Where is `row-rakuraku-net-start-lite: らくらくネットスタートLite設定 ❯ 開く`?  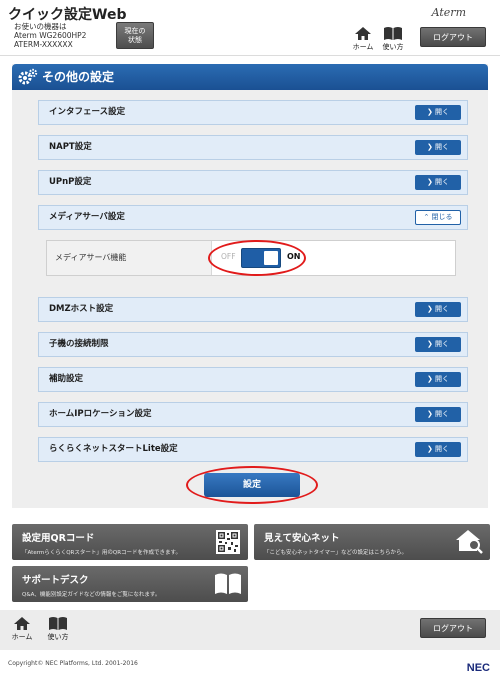 row-rakuraku-net-start-lite: らくらくネットスタートLite設定 ❯ 開く is located at coordinates (253, 449).